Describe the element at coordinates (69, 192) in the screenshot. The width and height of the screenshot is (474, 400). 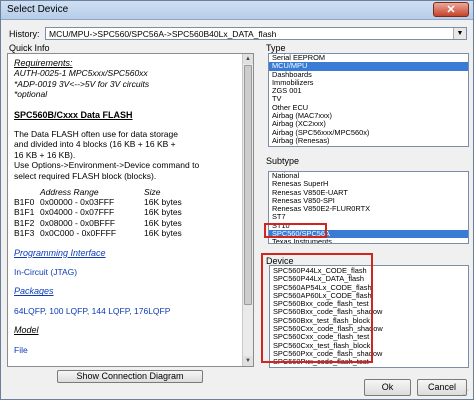
I see `range-column-header: Address Range` at that location.